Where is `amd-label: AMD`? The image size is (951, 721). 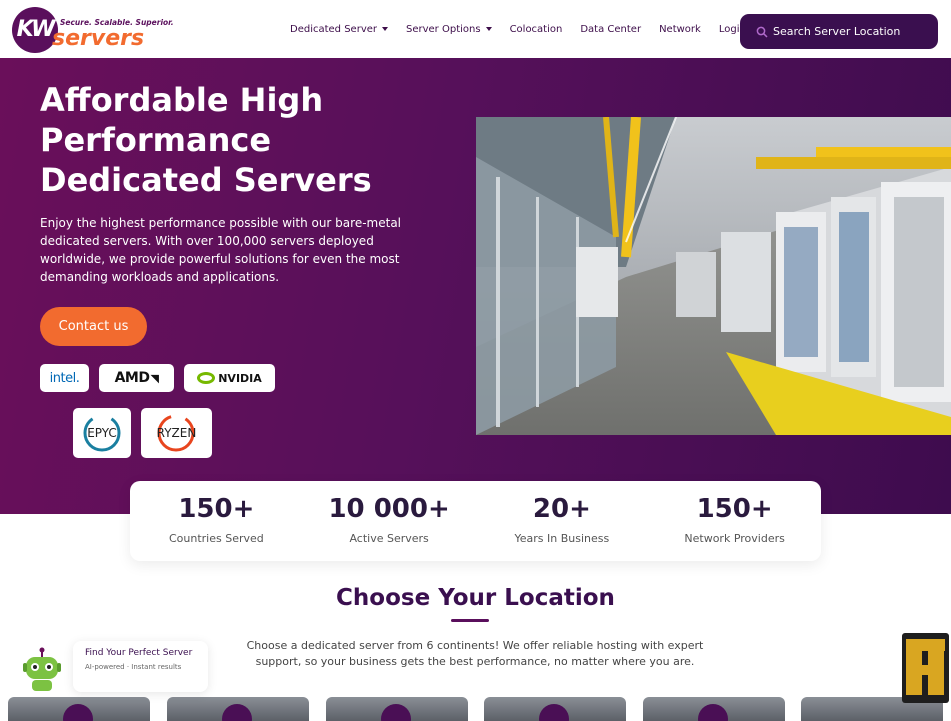
amd-label: AMD is located at coordinates (132, 378).